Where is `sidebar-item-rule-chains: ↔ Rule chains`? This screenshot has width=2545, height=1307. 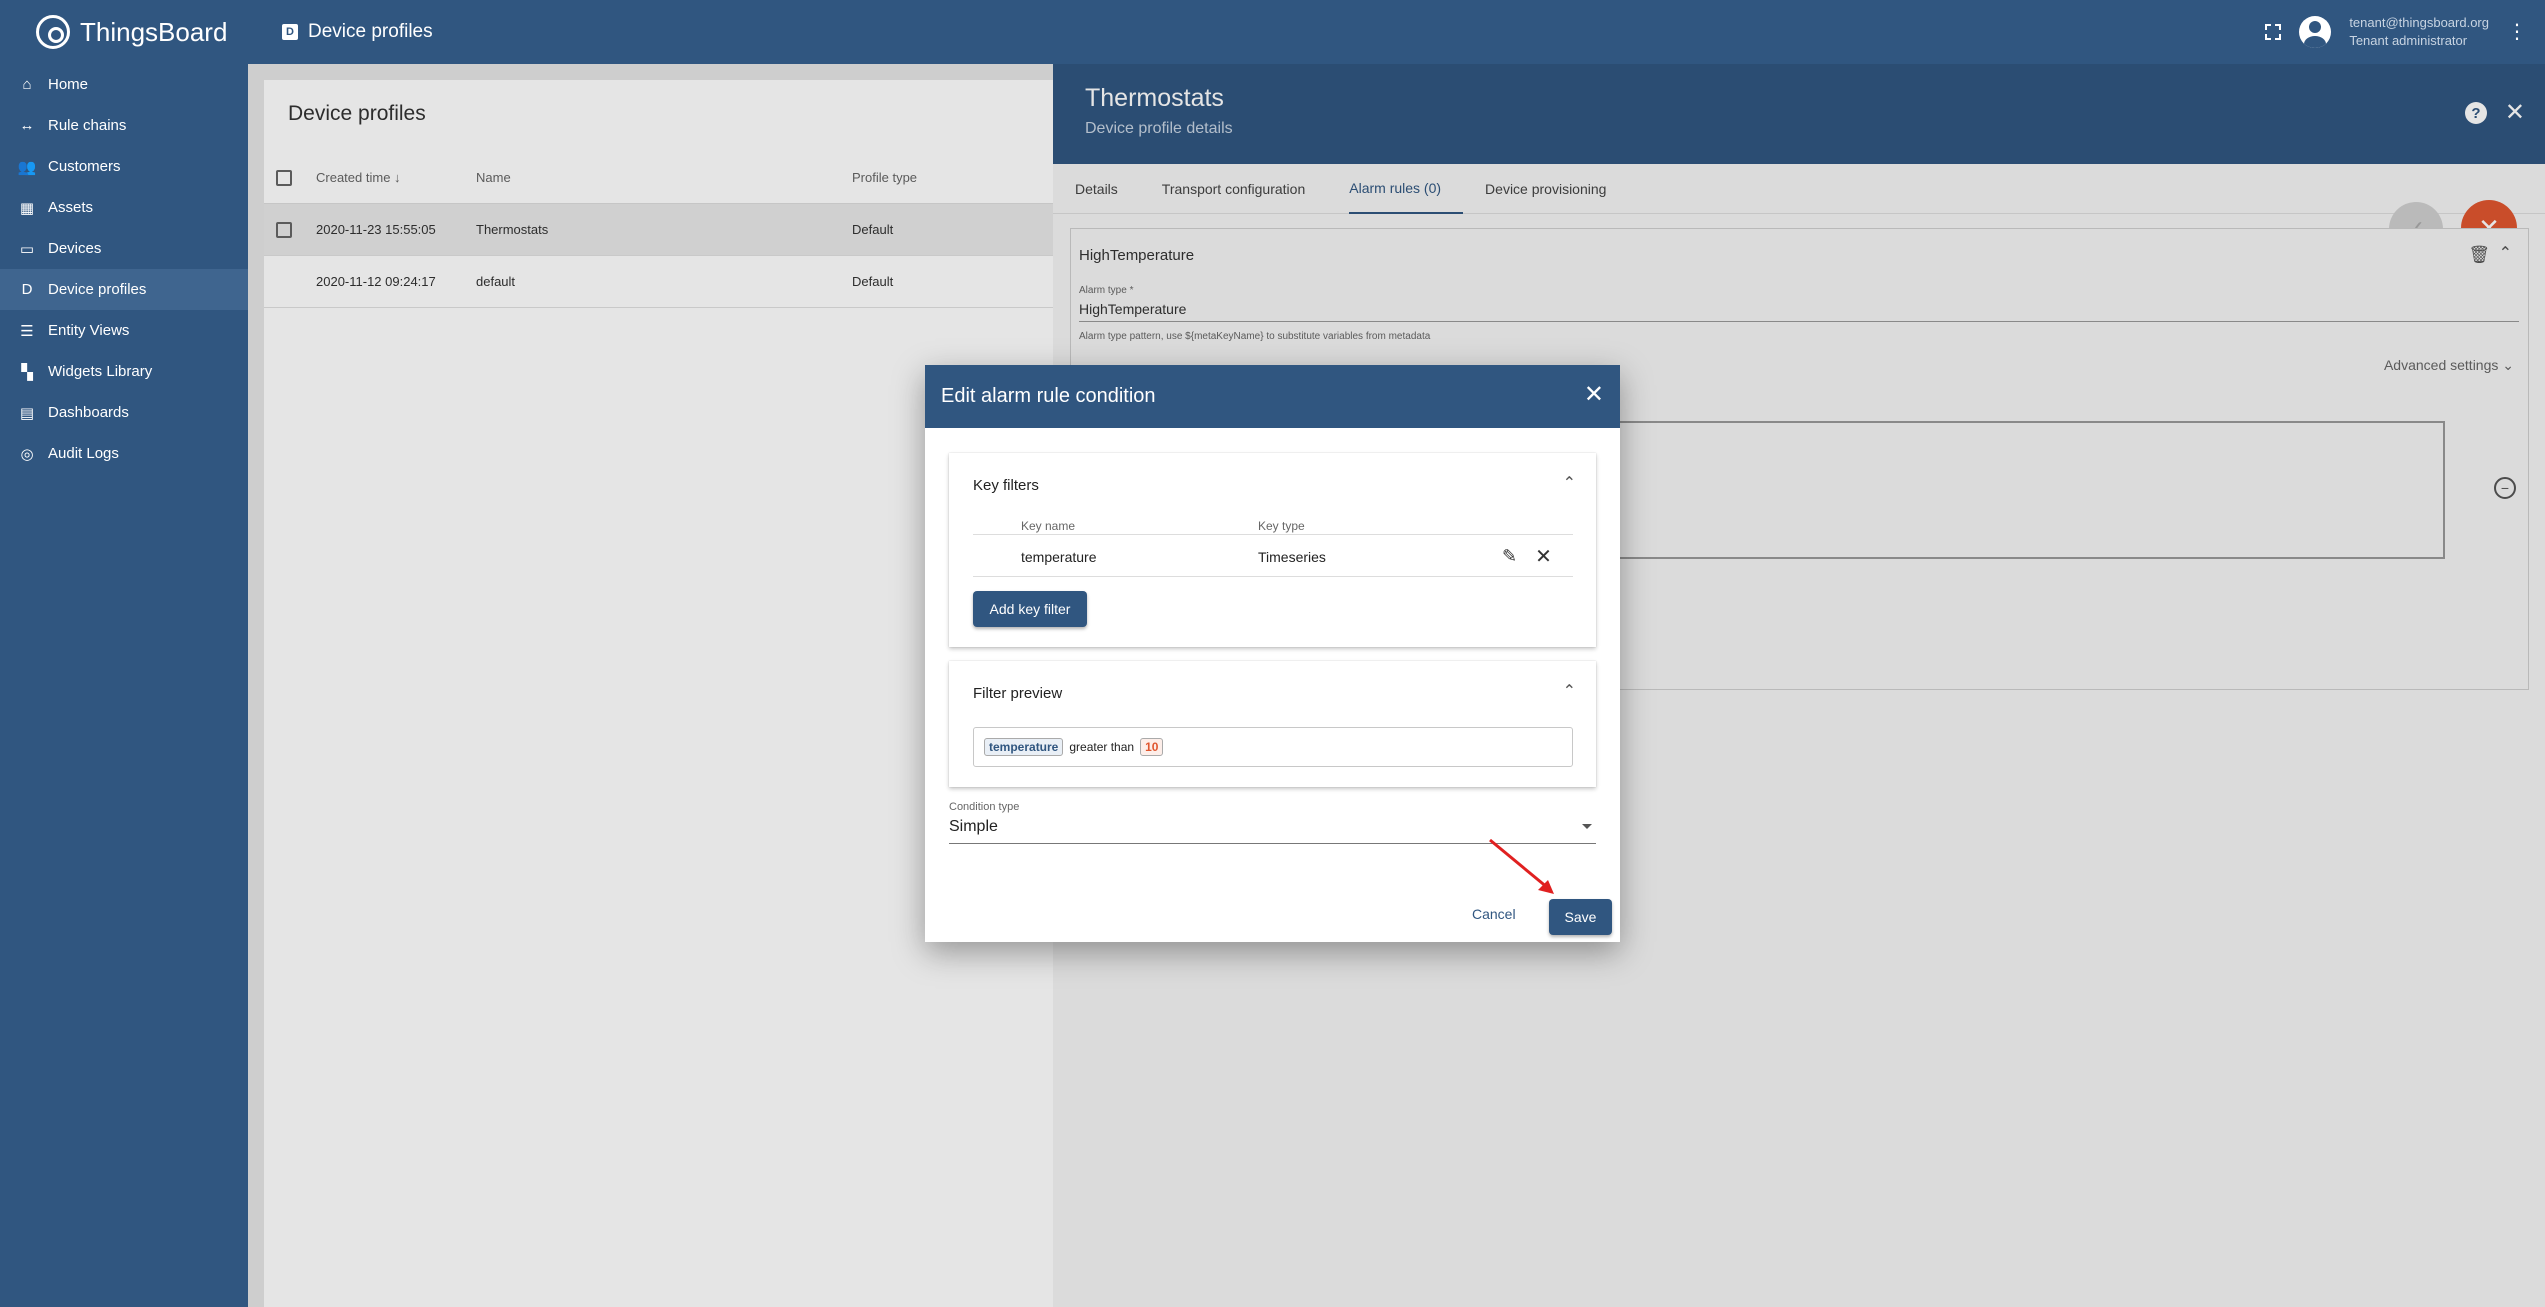 sidebar-item-rule-chains: ↔ Rule chains is located at coordinates (124, 125).